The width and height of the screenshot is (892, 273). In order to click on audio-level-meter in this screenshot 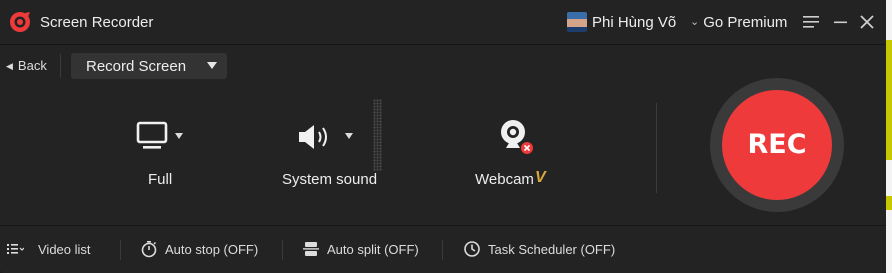, I will do `click(377, 135)`.